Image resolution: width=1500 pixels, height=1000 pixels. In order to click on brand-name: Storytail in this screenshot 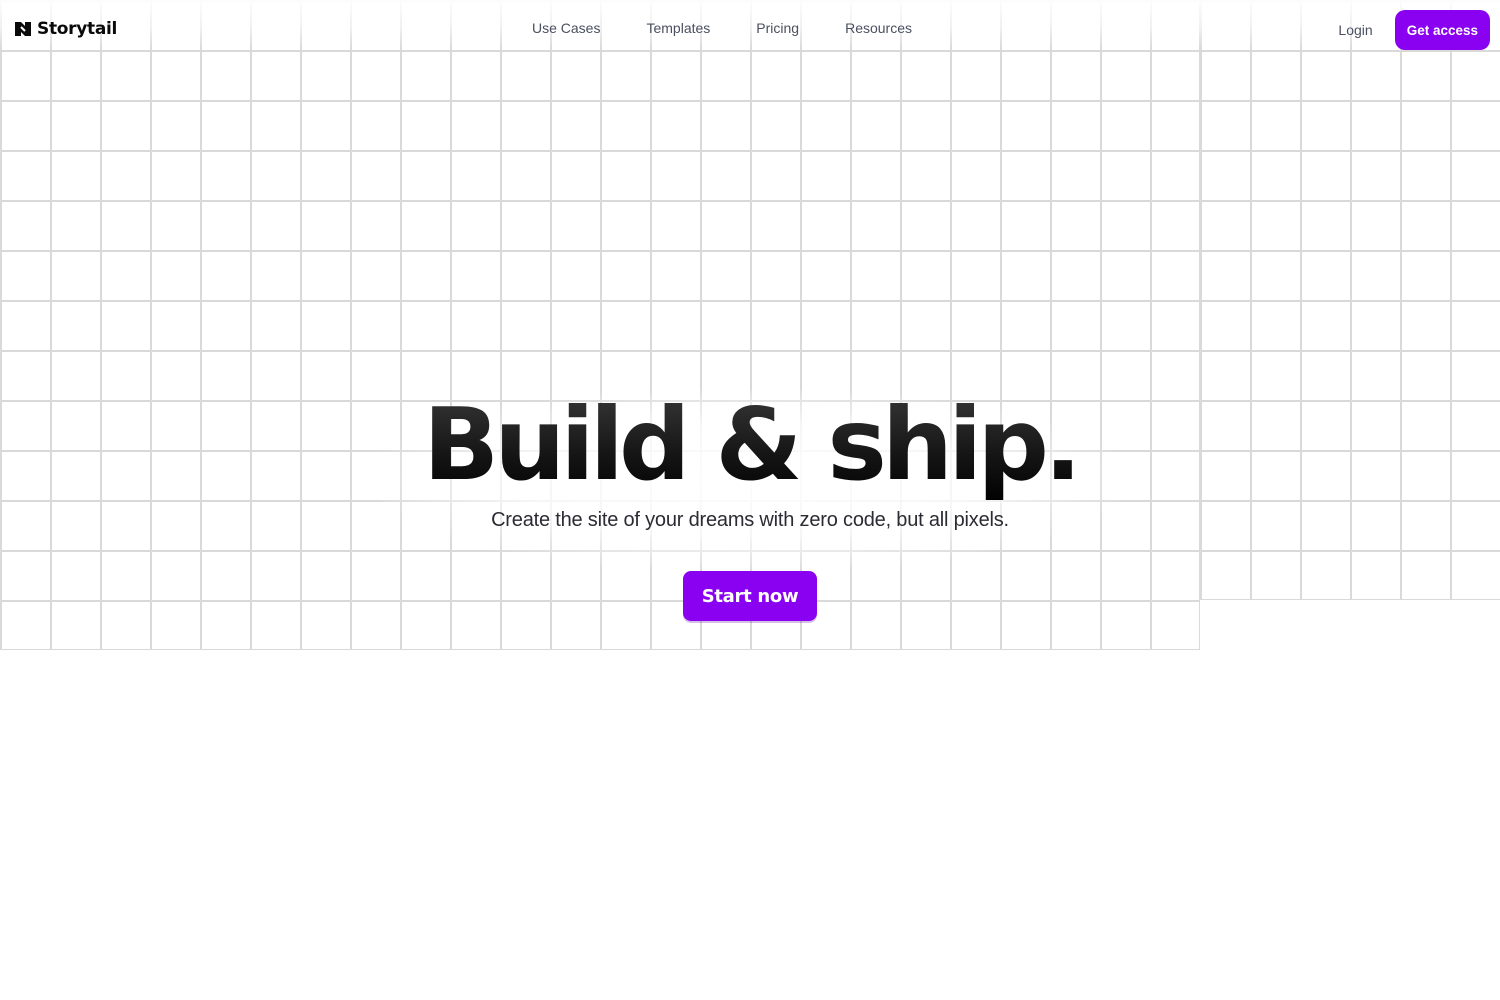, I will do `click(77, 29)`.